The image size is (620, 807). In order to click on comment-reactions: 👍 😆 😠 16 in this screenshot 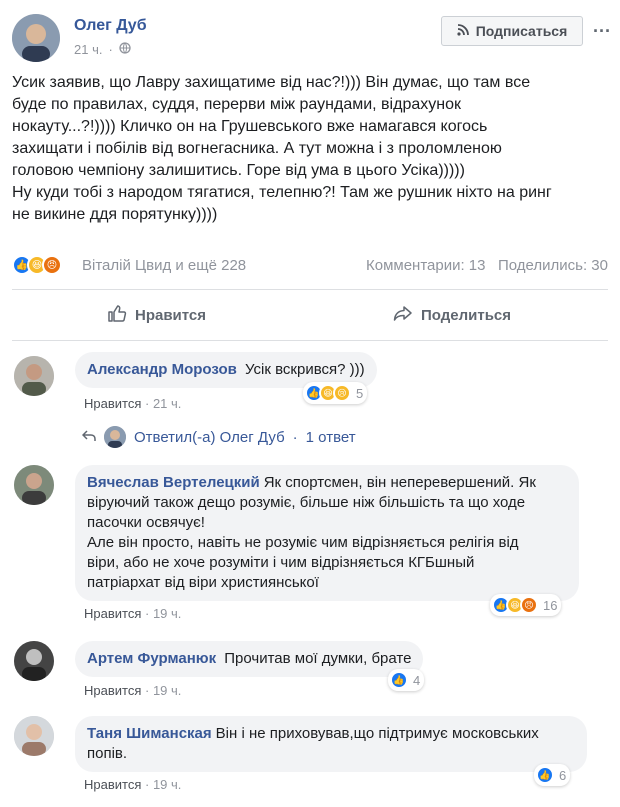, I will do `click(526, 605)`.